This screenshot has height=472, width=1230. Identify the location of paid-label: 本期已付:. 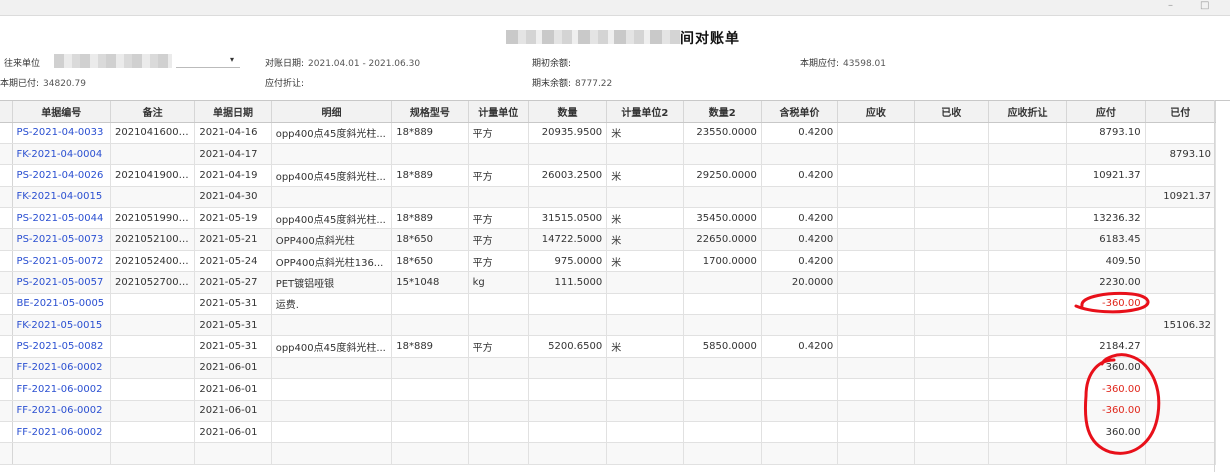
(20, 84).